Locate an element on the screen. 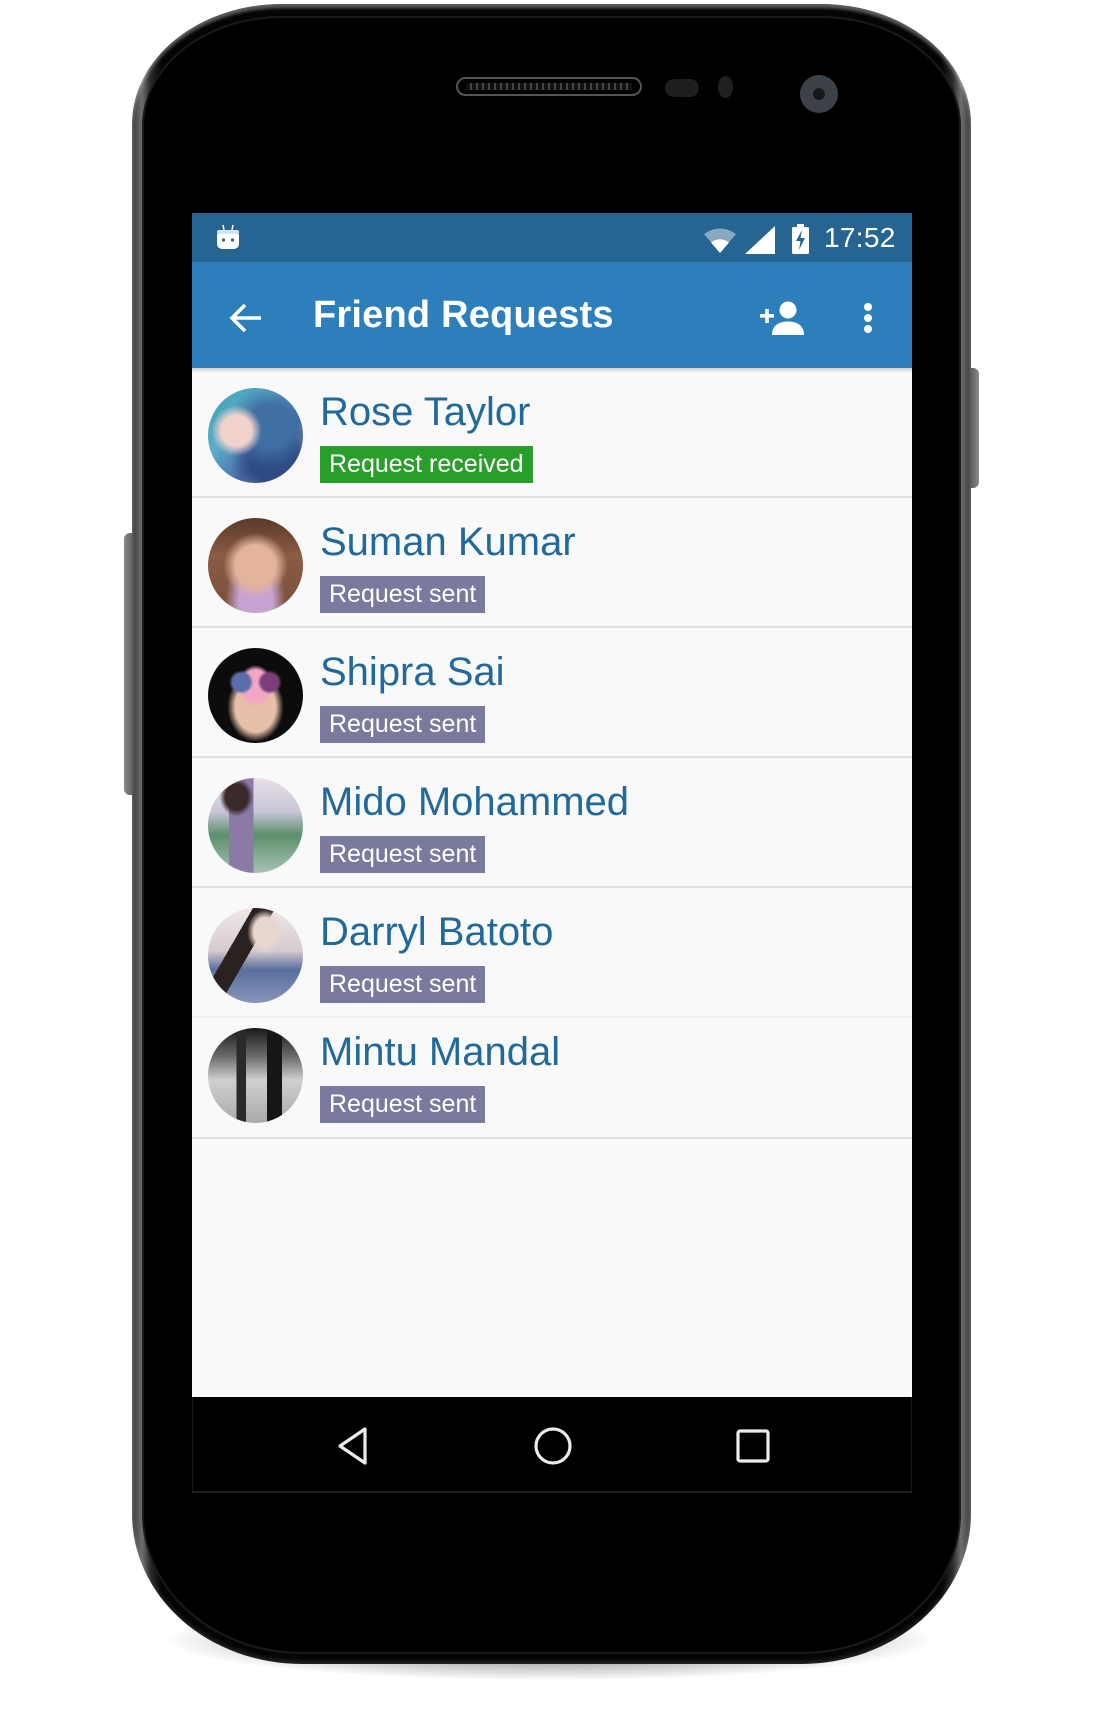 The height and width of the screenshot is (1709, 1101). earpiece-speaker is located at coordinates (549, 86).